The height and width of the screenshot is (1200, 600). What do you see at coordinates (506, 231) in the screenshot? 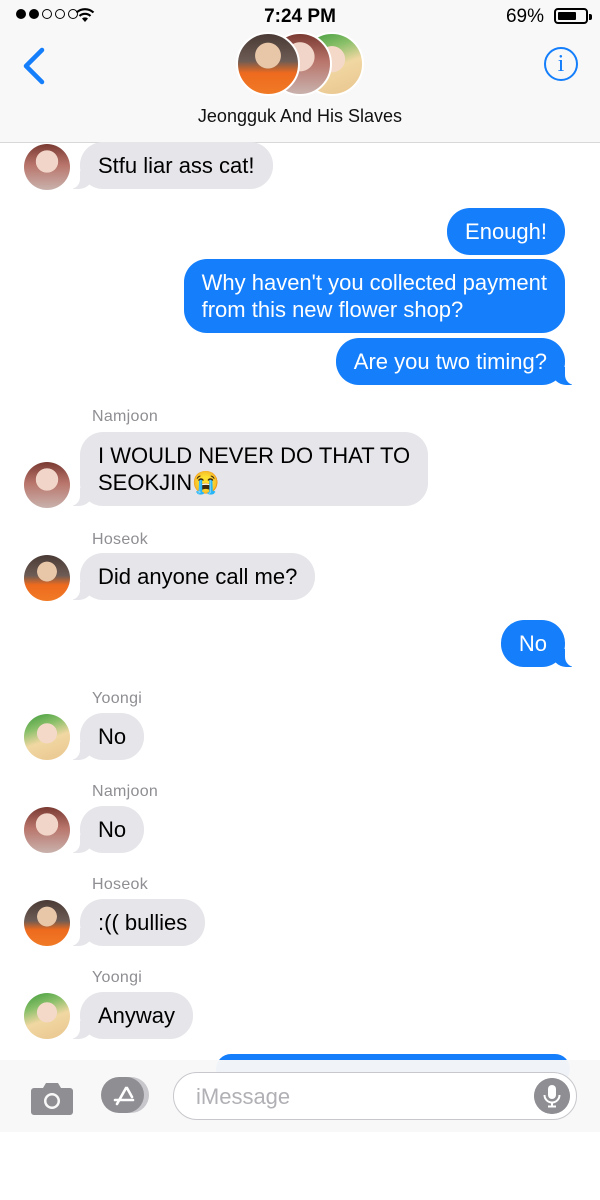
I see `outgoing-bubble: Enough!` at bounding box center [506, 231].